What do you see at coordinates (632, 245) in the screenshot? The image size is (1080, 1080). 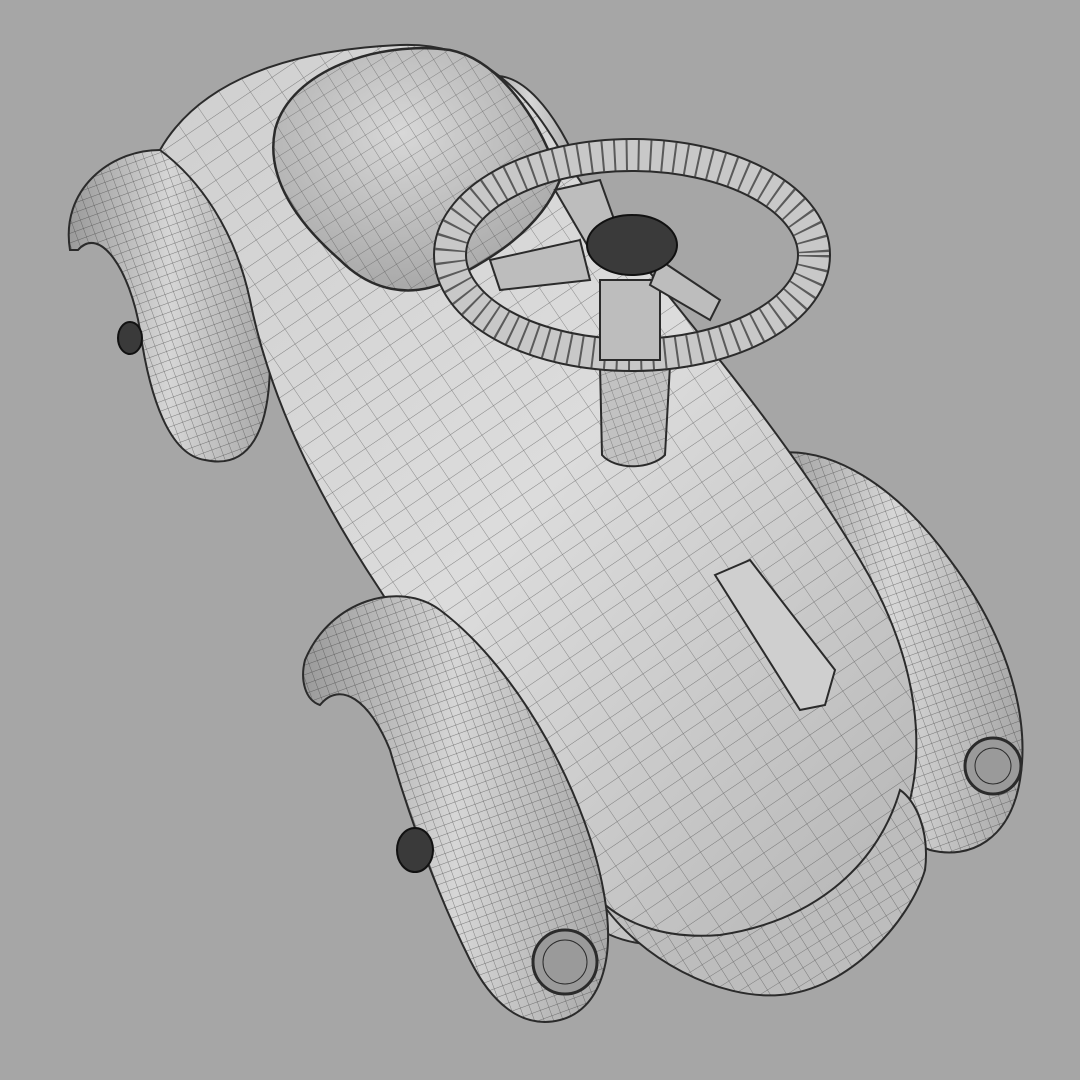 I see `steering-hub` at bounding box center [632, 245].